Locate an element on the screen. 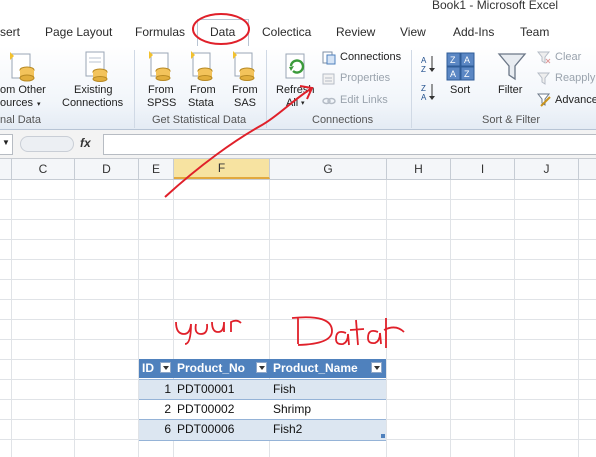  table-resize-handle is located at coordinates (383, 436).